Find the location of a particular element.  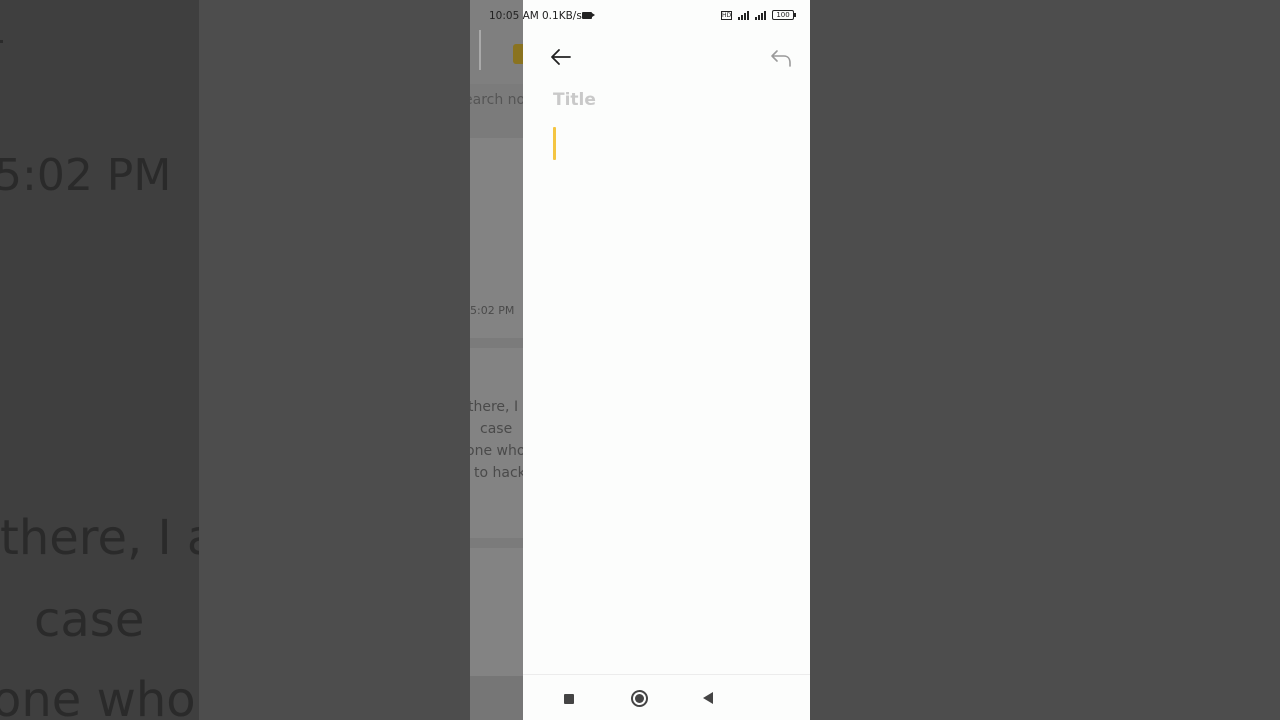

hd-icon: HD is located at coordinates (726, 15).